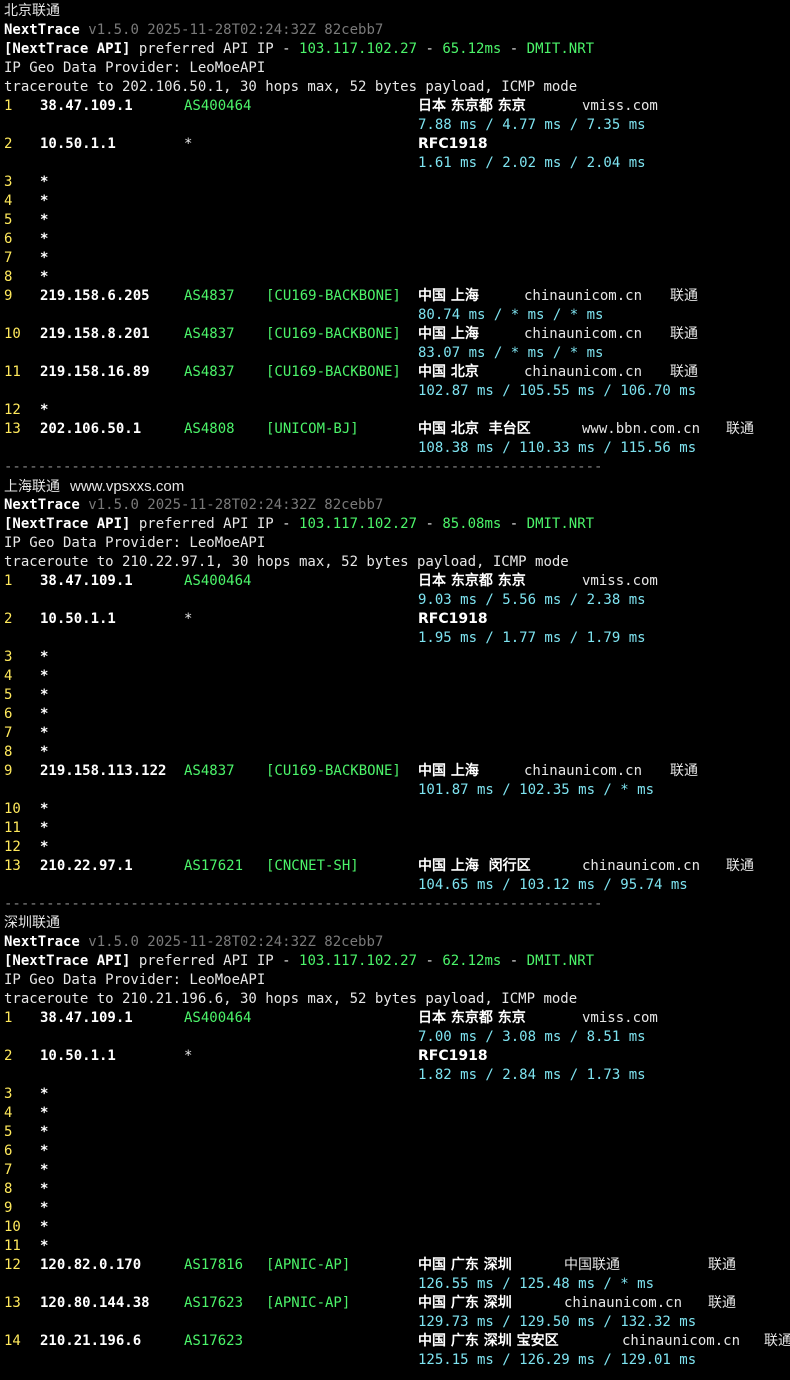  What do you see at coordinates (532, 638) in the screenshot?
I see `hop-rtt: 1.95 ms / 1.77 ms / 1.79 ms` at bounding box center [532, 638].